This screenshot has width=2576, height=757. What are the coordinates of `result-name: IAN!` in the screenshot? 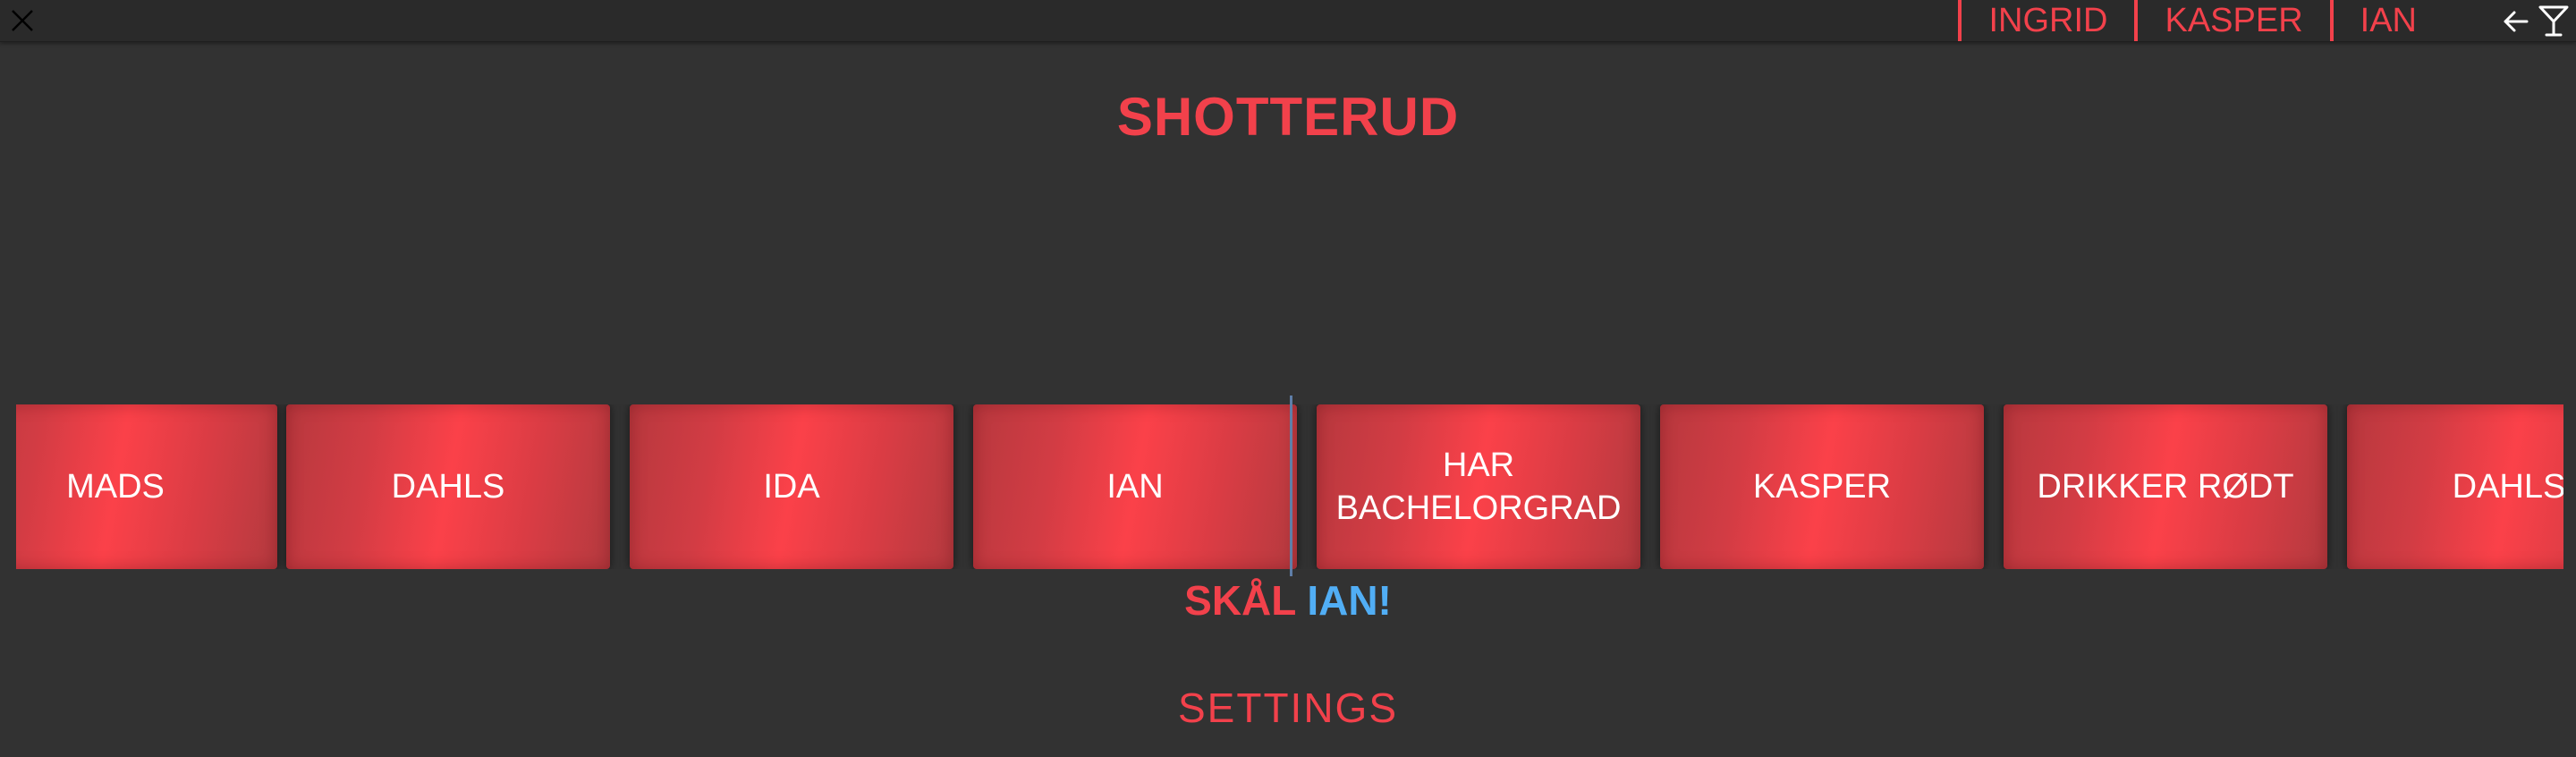 It's located at (1349, 600).